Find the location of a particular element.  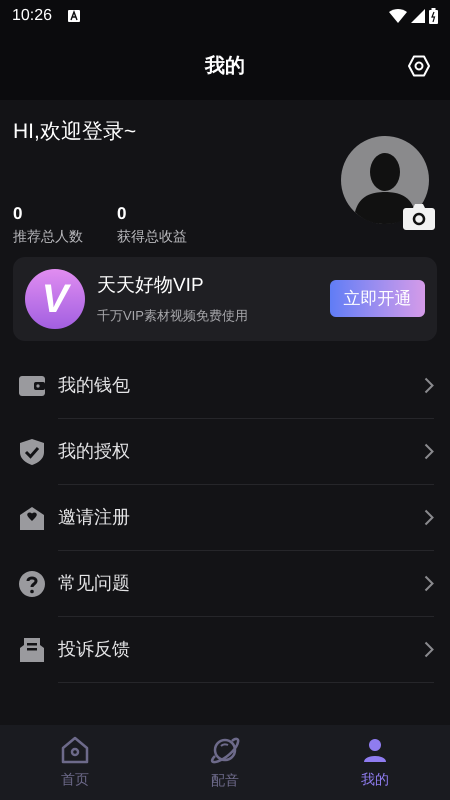

status-time: 10:26 is located at coordinates (32, 16).